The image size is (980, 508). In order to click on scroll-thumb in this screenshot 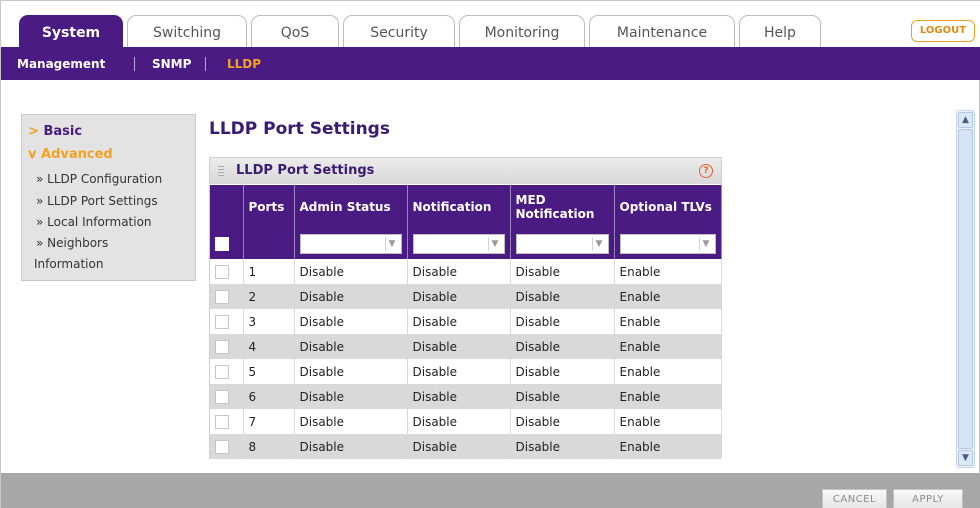, I will do `click(965, 289)`.